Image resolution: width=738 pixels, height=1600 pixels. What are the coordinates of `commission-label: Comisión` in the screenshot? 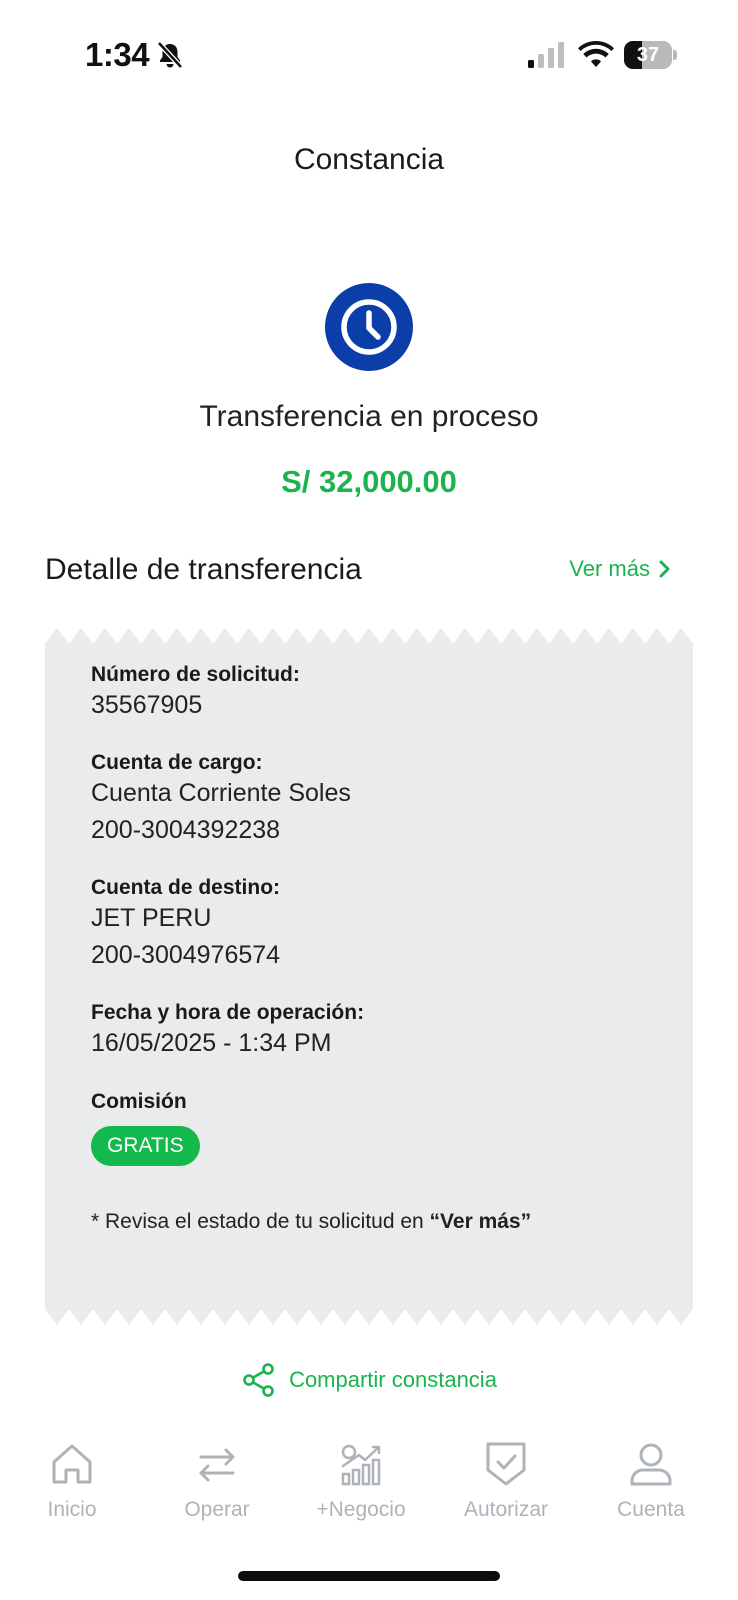 It's located at (139, 1101).